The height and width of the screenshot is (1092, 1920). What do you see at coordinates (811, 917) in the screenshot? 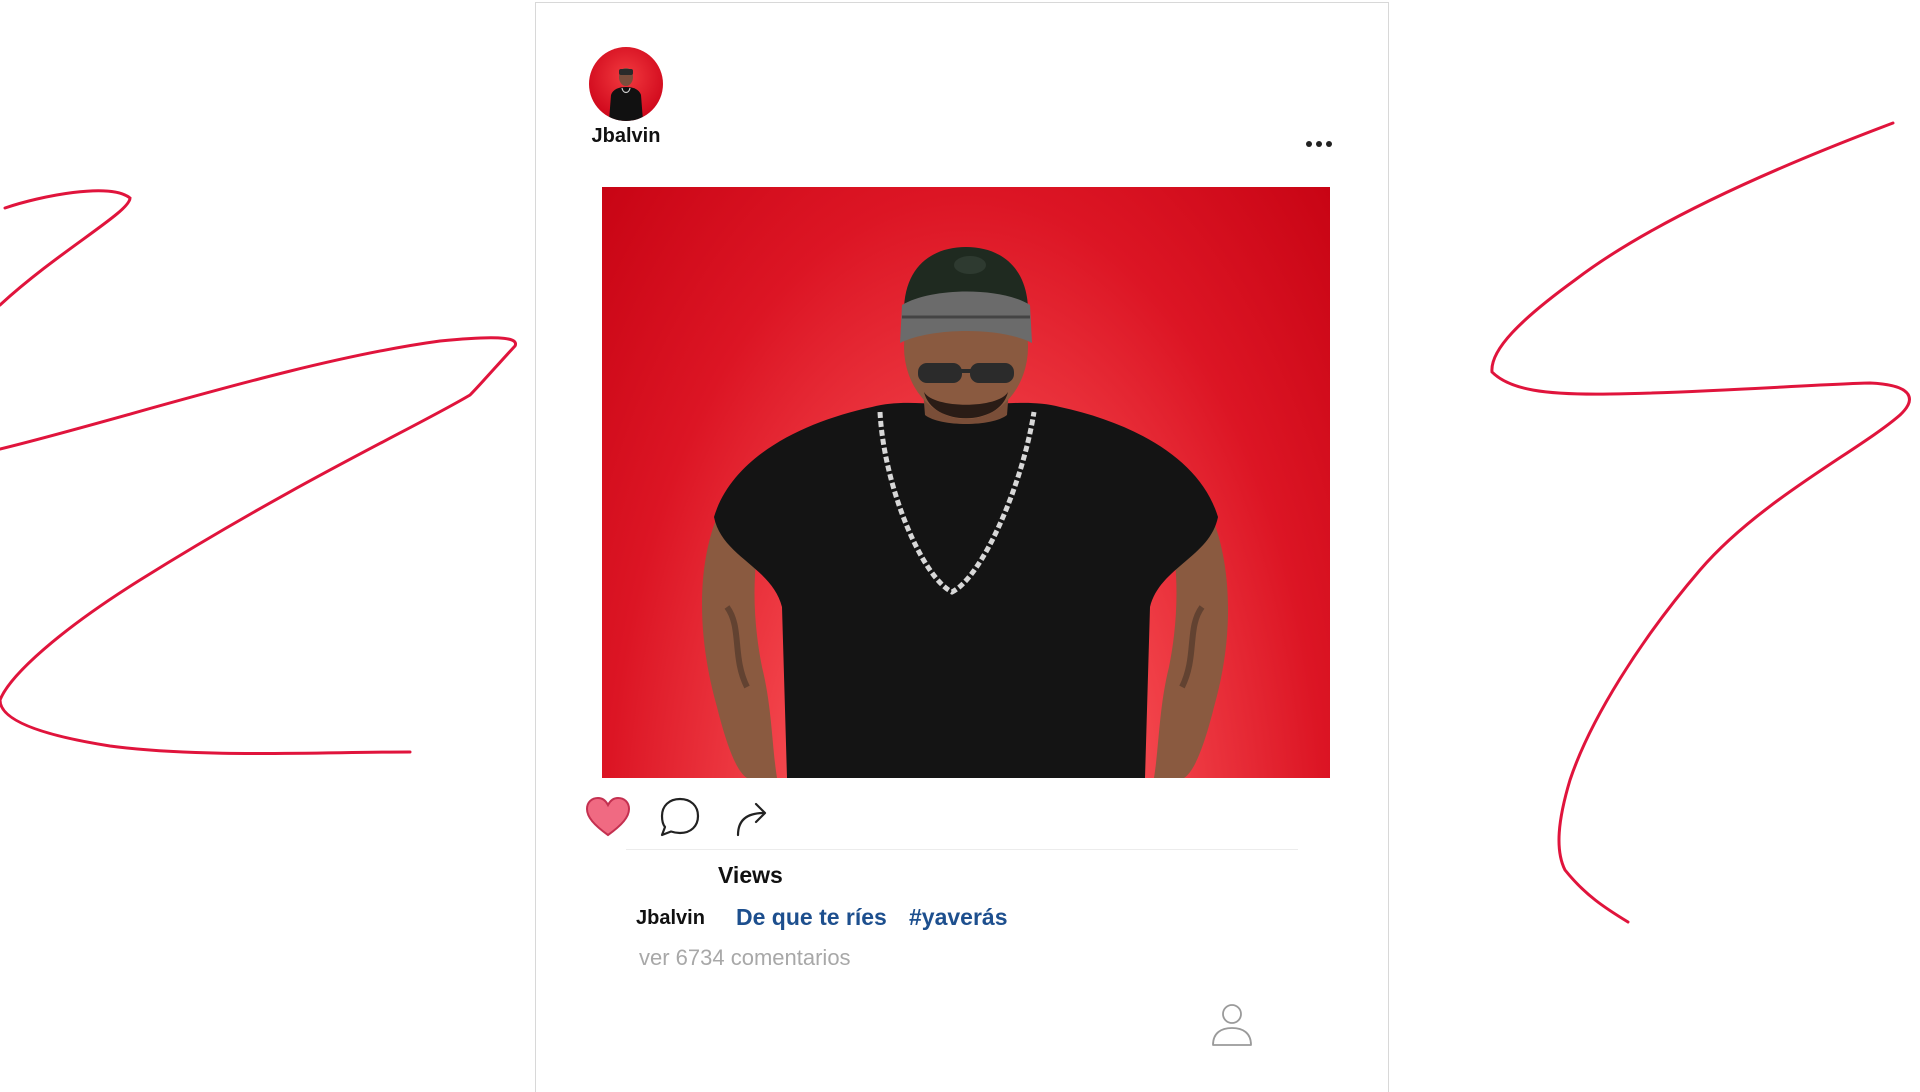
I see `caption-text: De que te ríes` at bounding box center [811, 917].